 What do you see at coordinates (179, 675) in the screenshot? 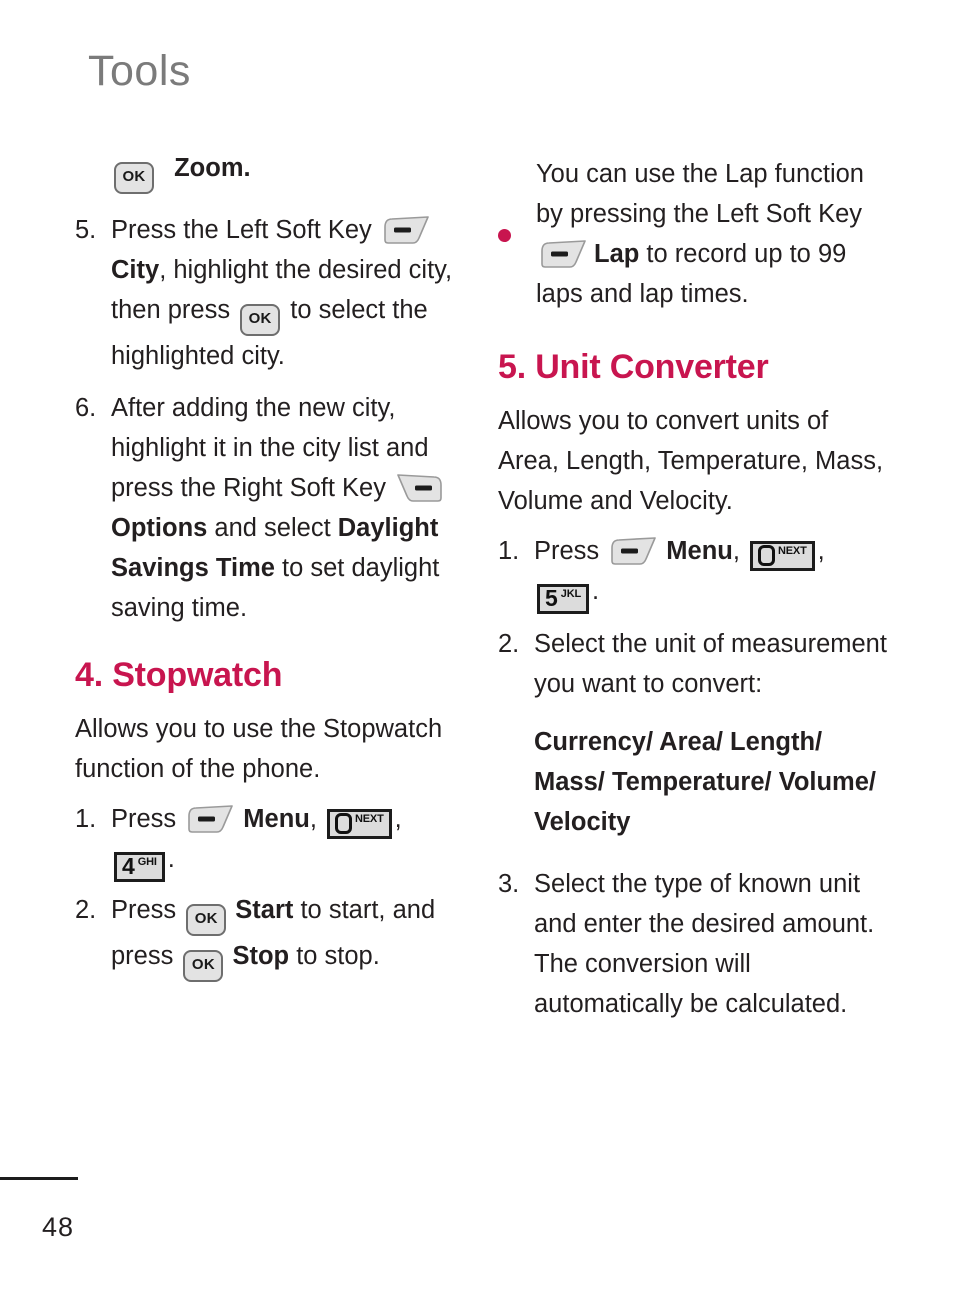
I see `section-heading-stopwatch: 4. Stopwatch` at bounding box center [179, 675].